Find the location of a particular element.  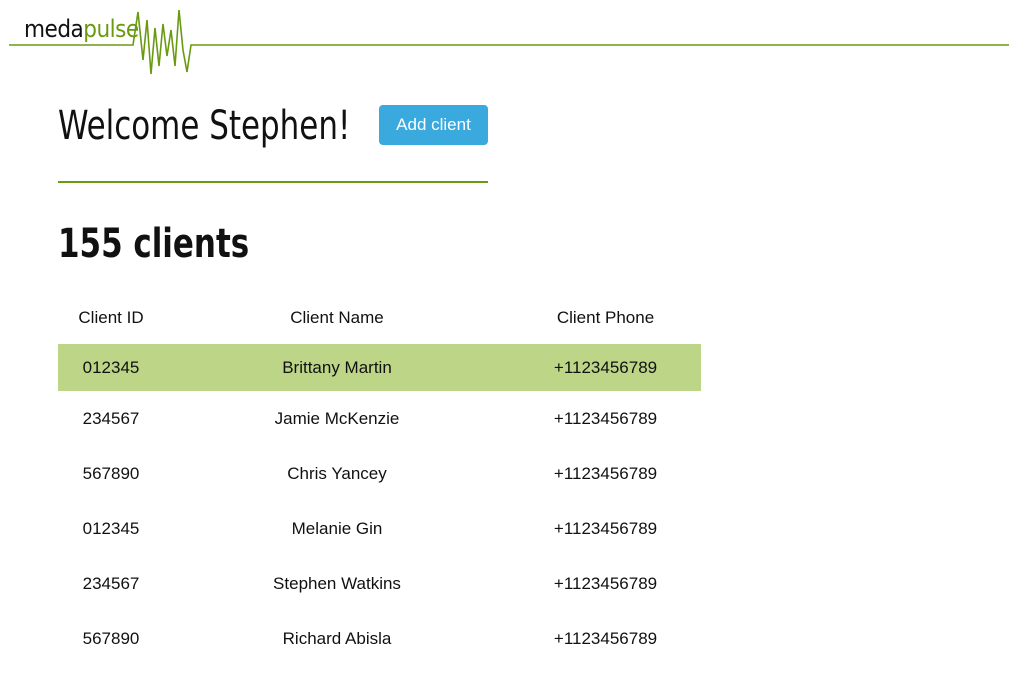

cell-client-name: Chris Yancey is located at coordinates (337, 473).